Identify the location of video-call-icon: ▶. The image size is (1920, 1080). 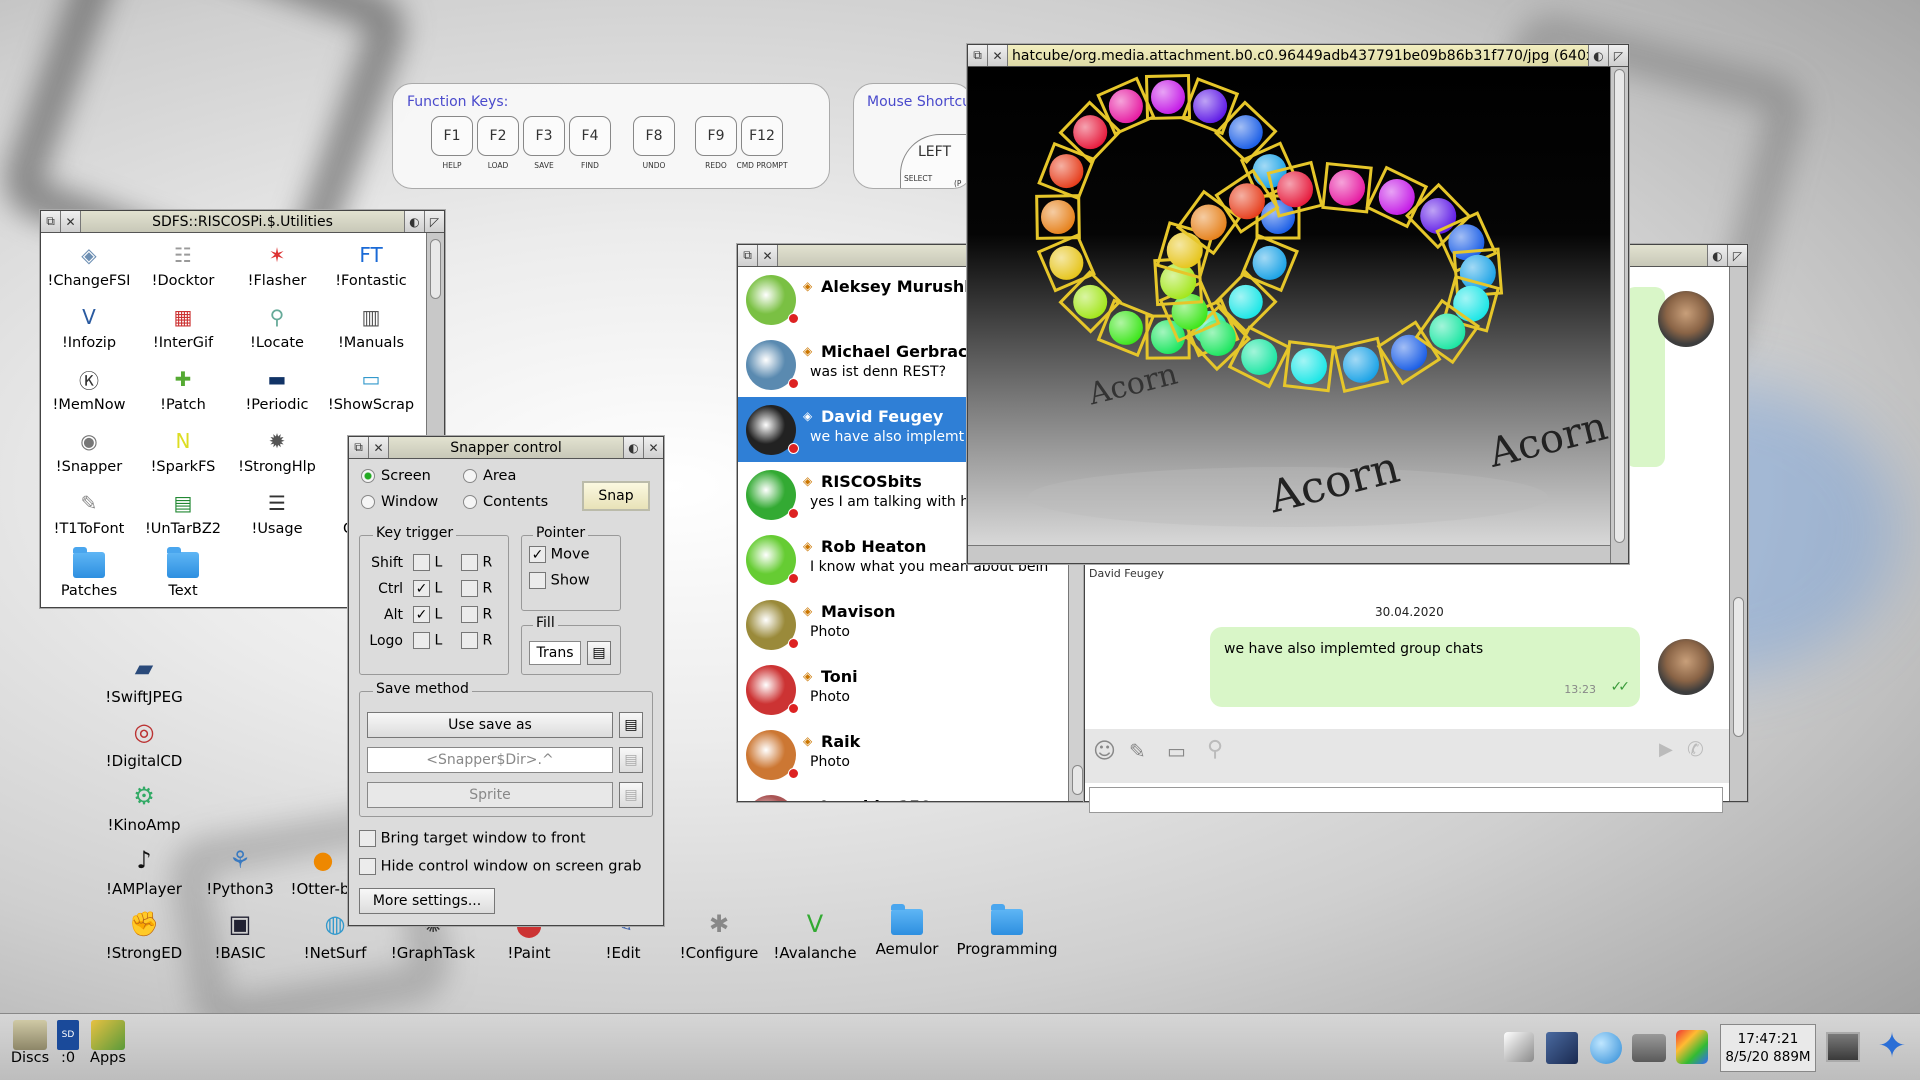
(1666, 749).